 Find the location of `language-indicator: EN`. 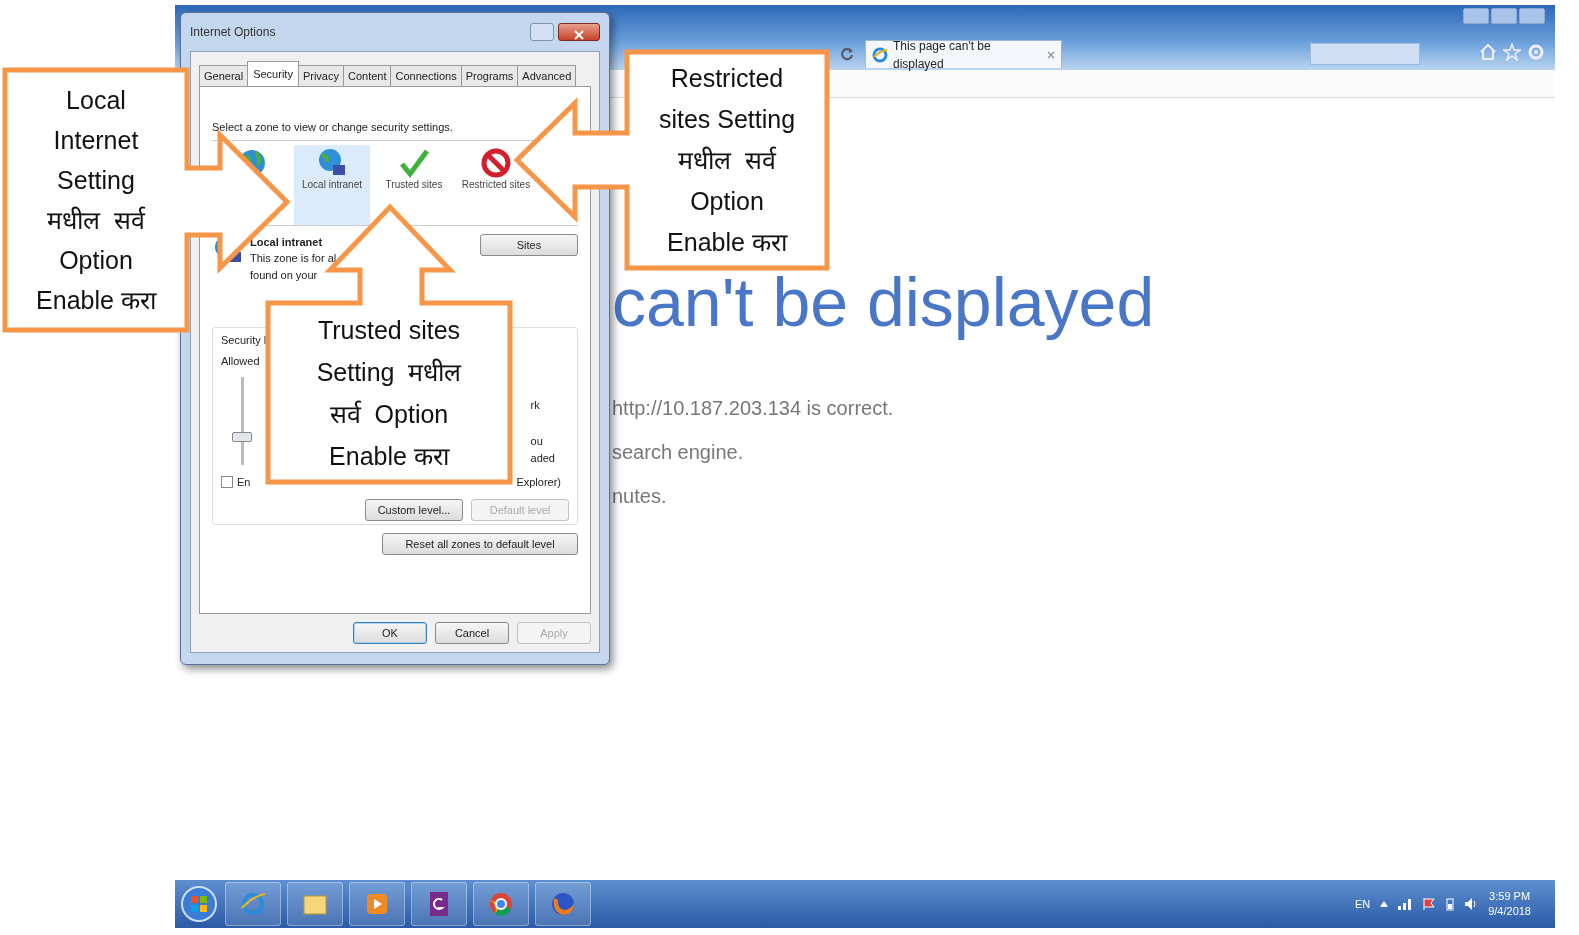

language-indicator: EN is located at coordinates (1362, 904).